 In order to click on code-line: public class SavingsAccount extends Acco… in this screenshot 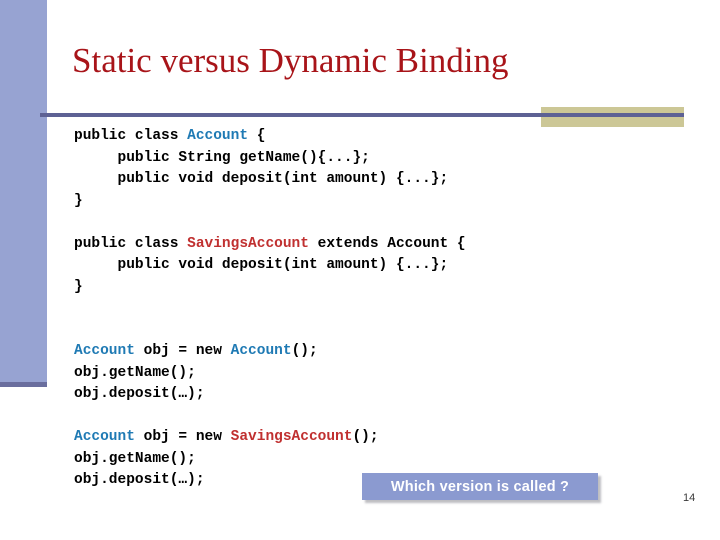, I will do `click(374, 245)`.